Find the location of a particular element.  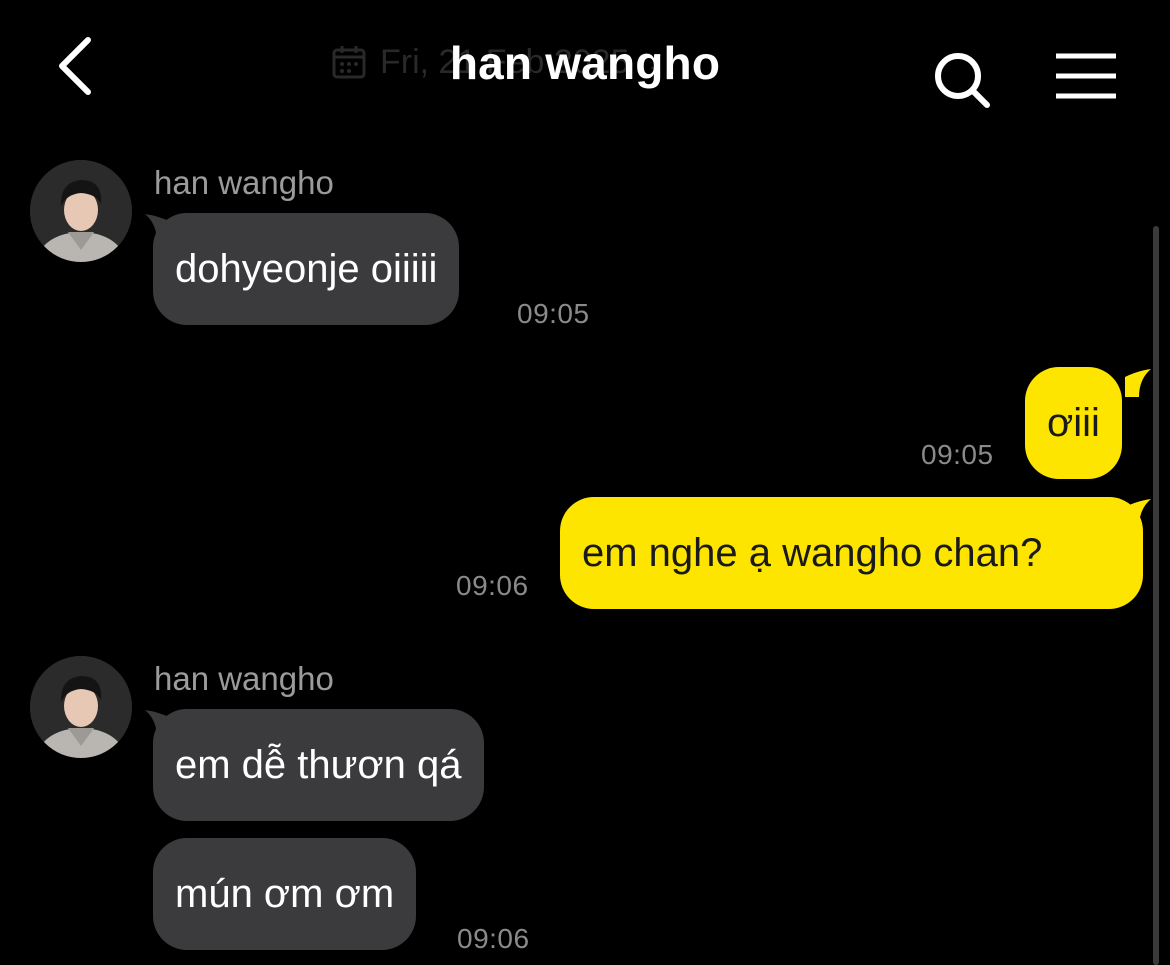

chat-header: Fri, 21 Feb 2025 › han wangho is located at coordinates (585, 70).